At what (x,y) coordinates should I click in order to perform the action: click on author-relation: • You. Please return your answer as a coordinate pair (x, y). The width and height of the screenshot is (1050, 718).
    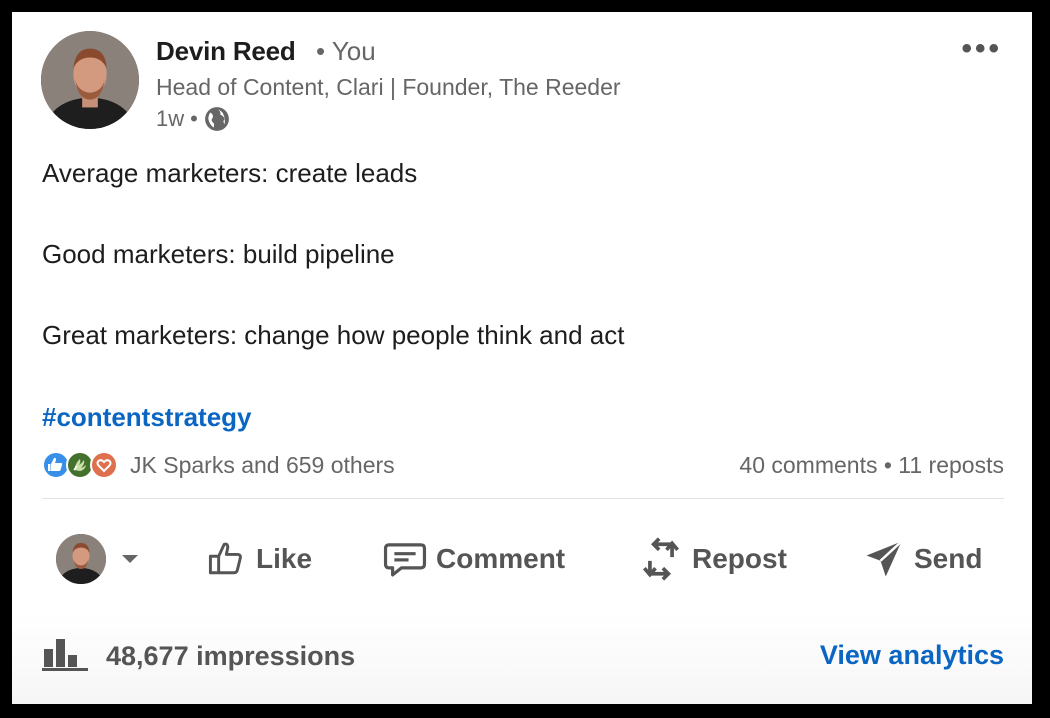
    Looking at the image, I should click on (346, 51).